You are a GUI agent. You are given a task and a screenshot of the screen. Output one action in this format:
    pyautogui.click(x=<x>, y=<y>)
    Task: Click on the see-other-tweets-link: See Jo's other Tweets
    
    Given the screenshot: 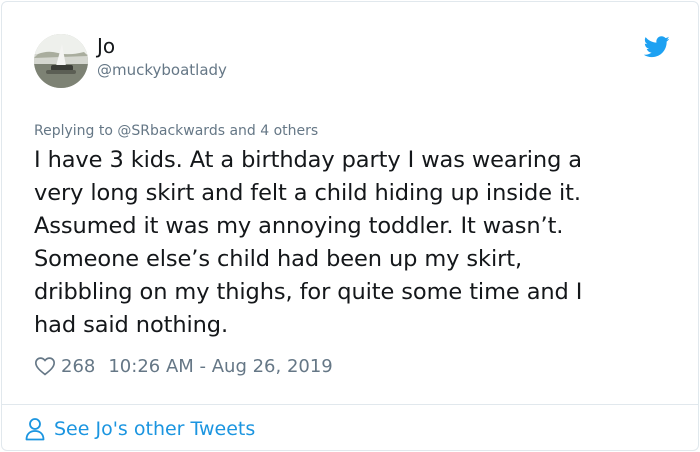 What is the action you would take?
    pyautogui.click(x=139, y=429)
    